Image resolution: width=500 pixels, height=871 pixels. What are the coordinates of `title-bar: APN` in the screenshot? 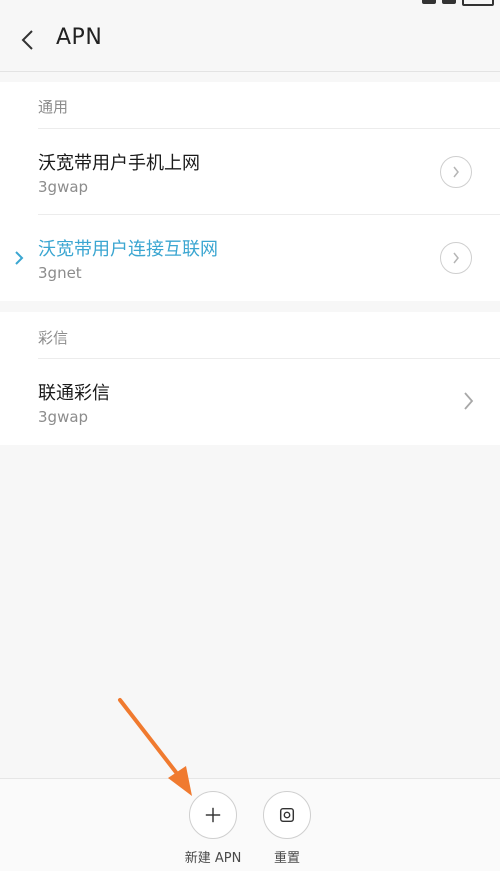 It's located at (250, 41).